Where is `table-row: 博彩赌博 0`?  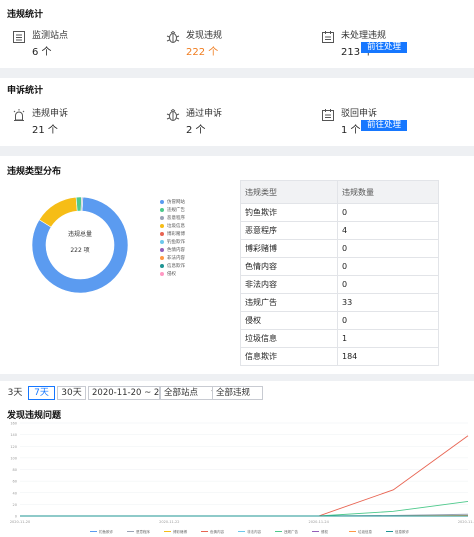
table-row: 博彩赌博 0 is located at coordinates (339, 248).